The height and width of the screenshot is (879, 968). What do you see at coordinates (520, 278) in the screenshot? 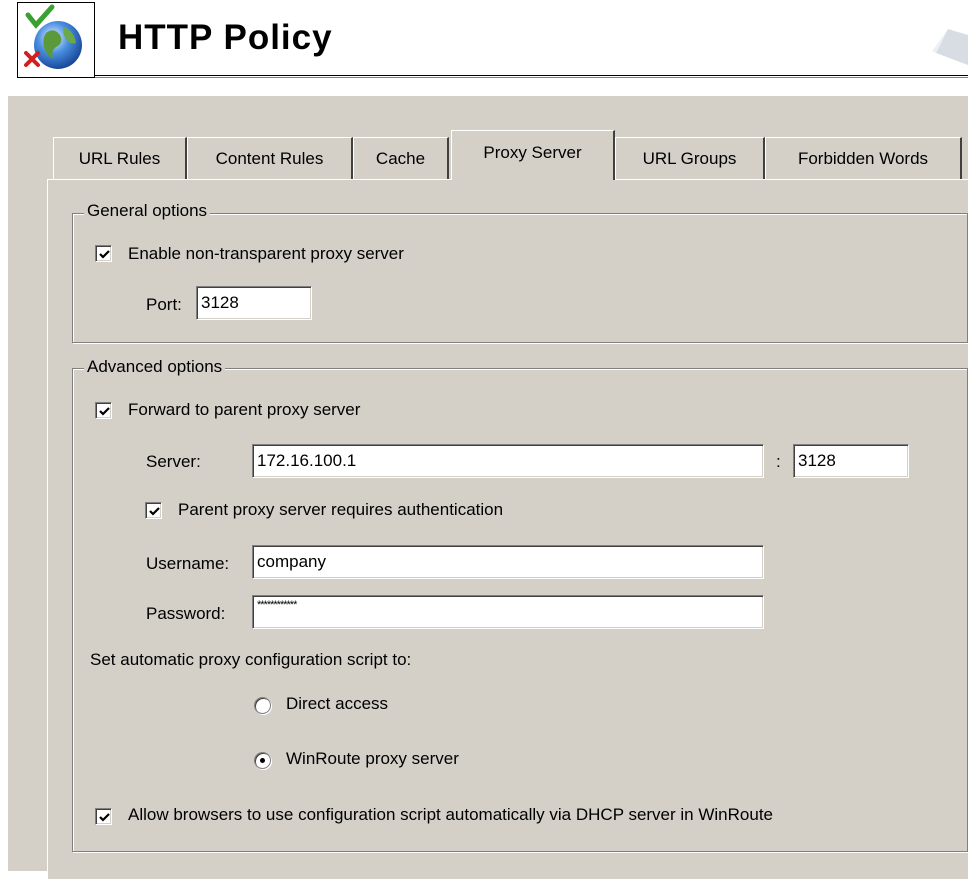
I see `general-options-group` at bounding box center [520, 278].